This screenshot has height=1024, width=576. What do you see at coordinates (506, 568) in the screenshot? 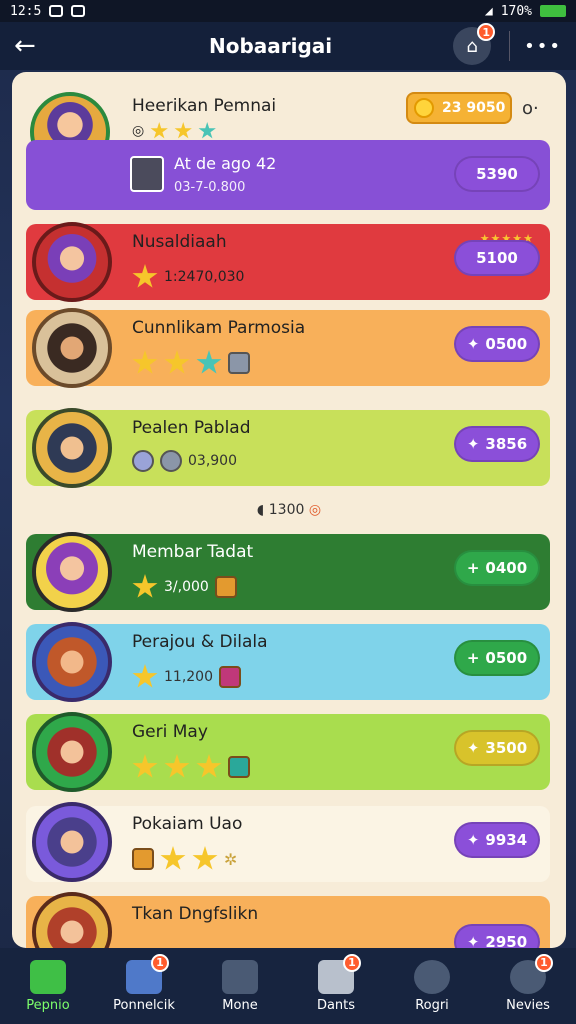
I see `row-action-label: 0400` at bounding box center [506, 568].